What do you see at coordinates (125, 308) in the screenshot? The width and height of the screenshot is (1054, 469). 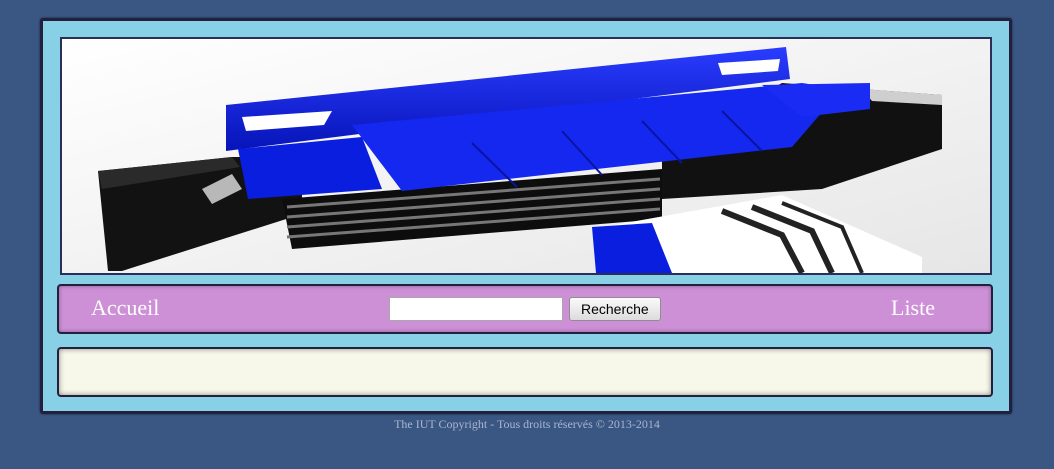 I see `nav-link-home: Accueil` at bounding box center [125, 308].